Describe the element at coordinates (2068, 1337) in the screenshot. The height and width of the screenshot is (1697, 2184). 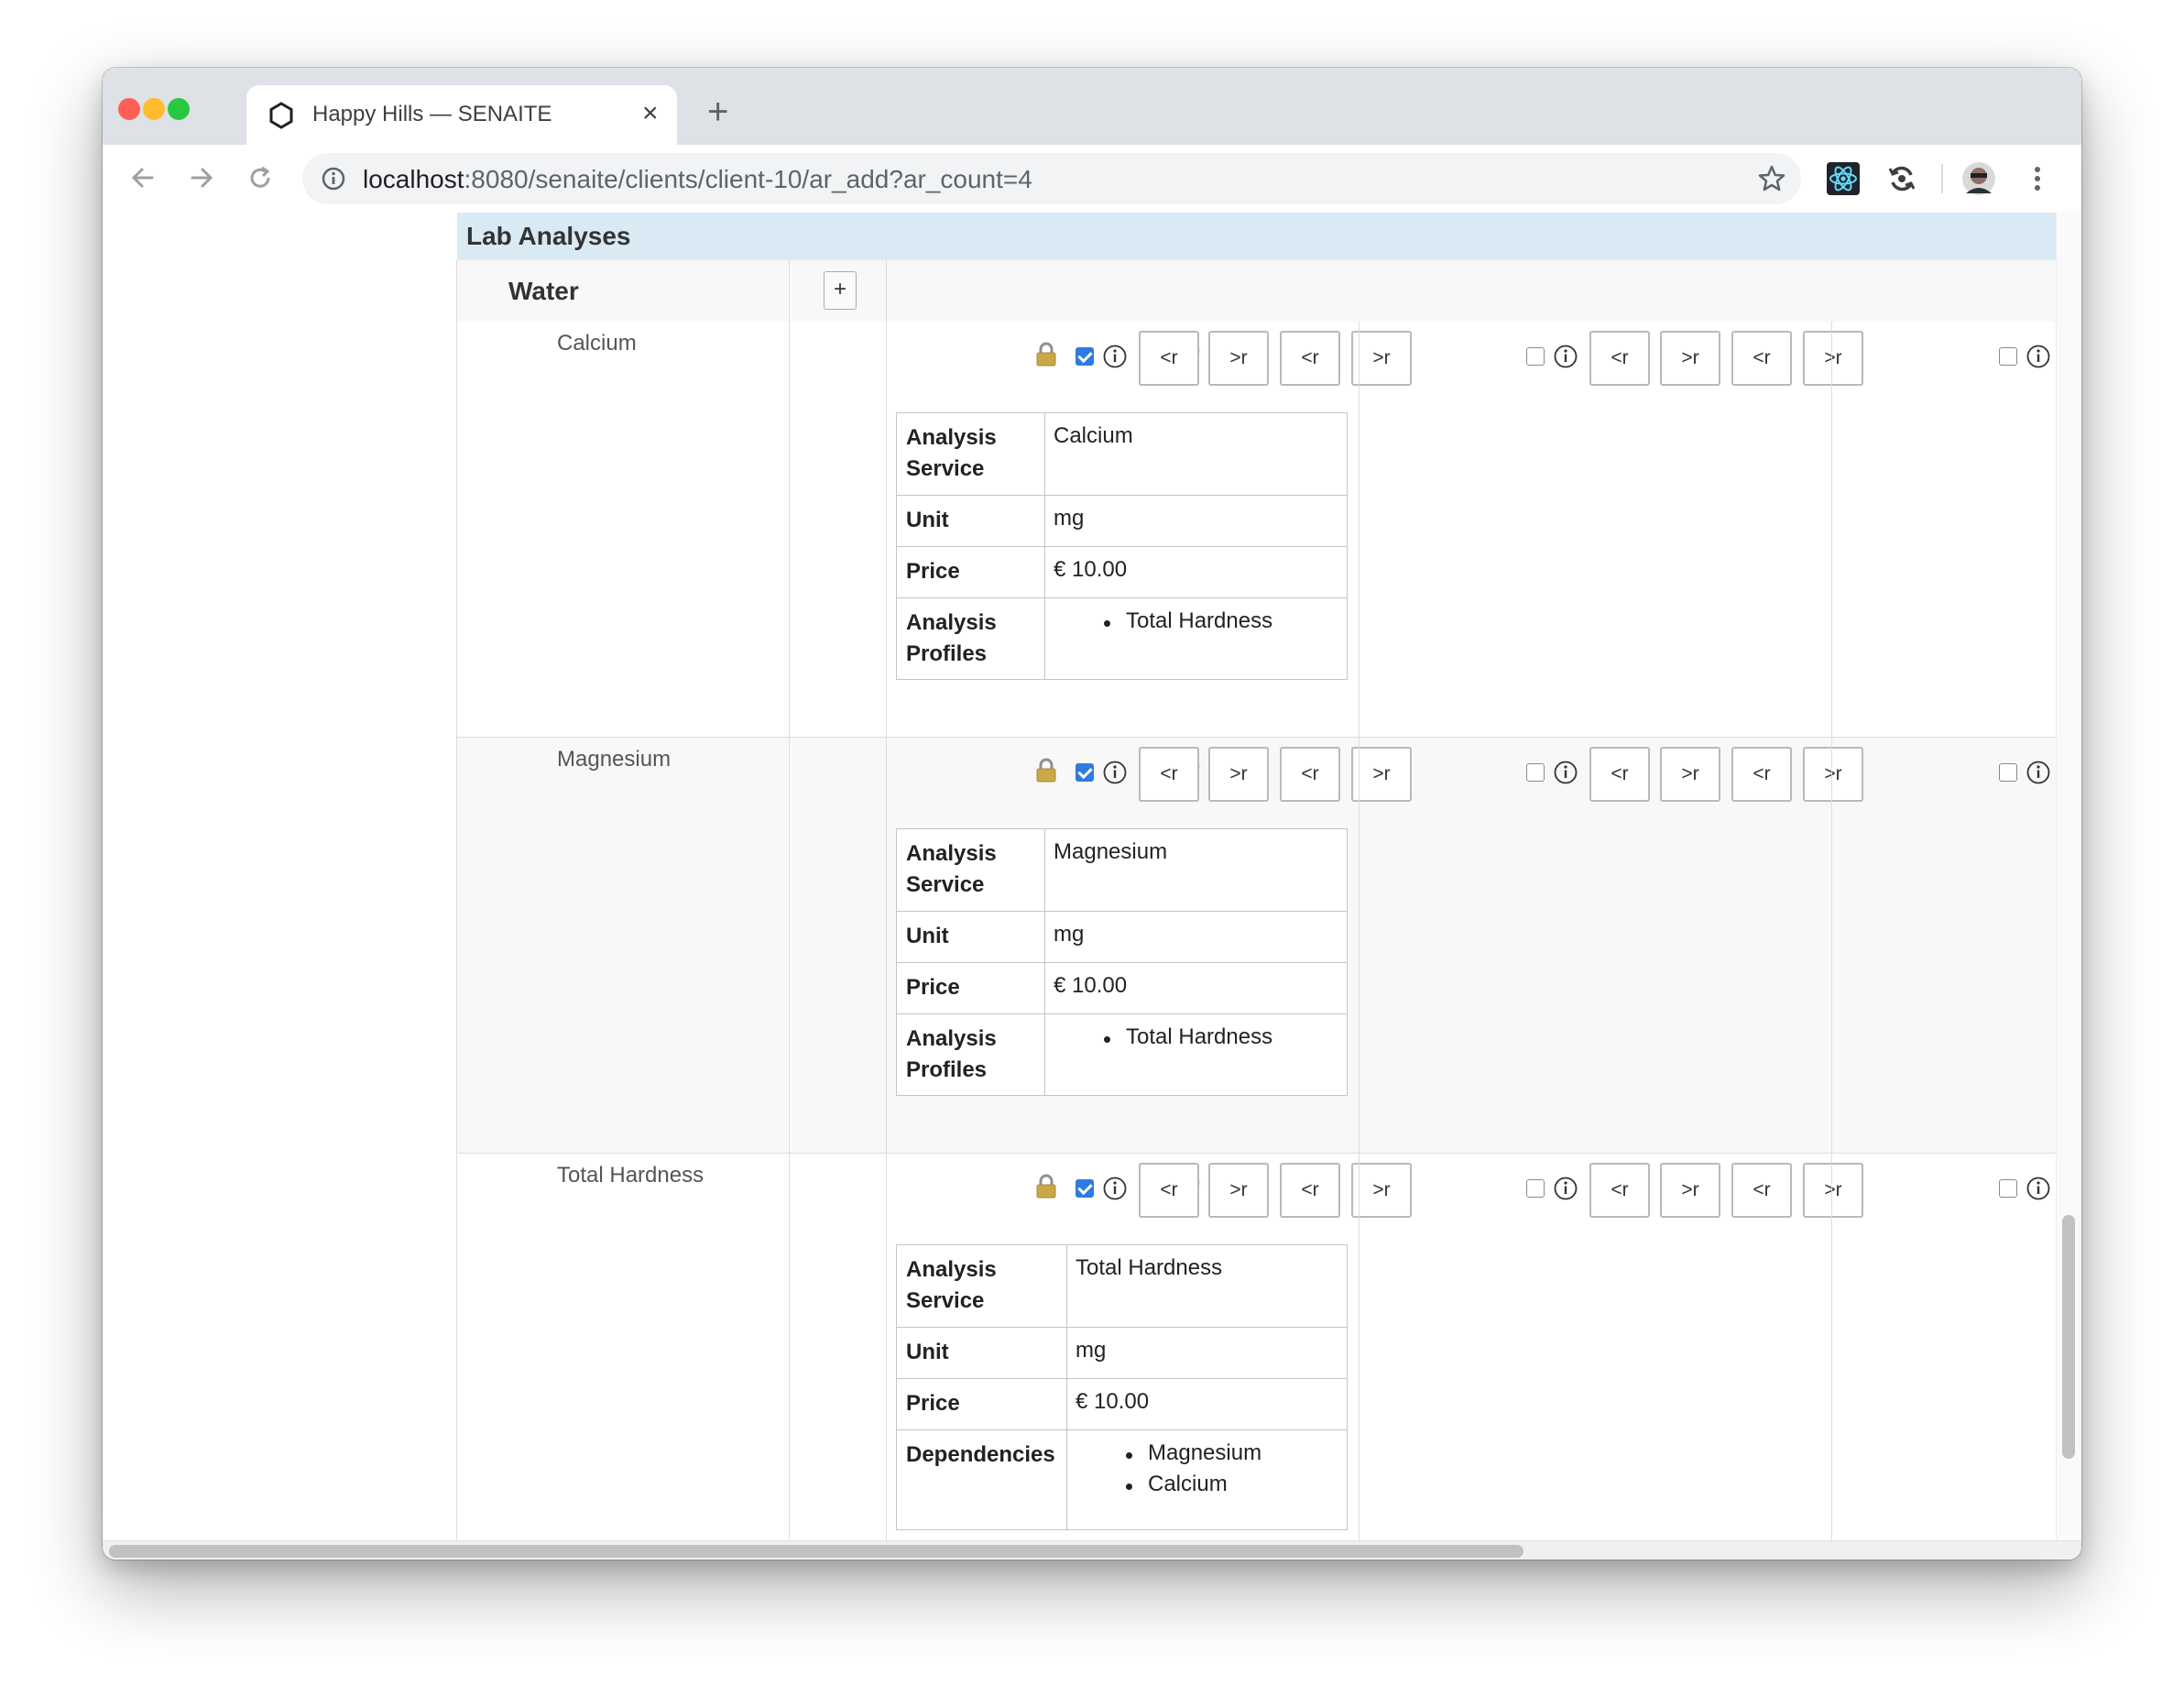
I see `vertical-scrollbar-thumb` at that location.